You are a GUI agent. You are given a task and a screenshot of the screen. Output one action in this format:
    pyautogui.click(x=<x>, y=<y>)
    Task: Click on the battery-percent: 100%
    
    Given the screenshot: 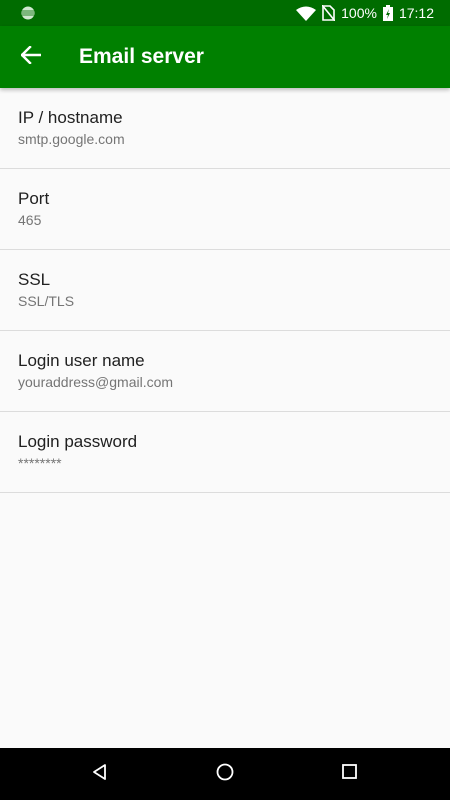 What is the action you would take?
    pyautogui.click(x=359, y=13)
    